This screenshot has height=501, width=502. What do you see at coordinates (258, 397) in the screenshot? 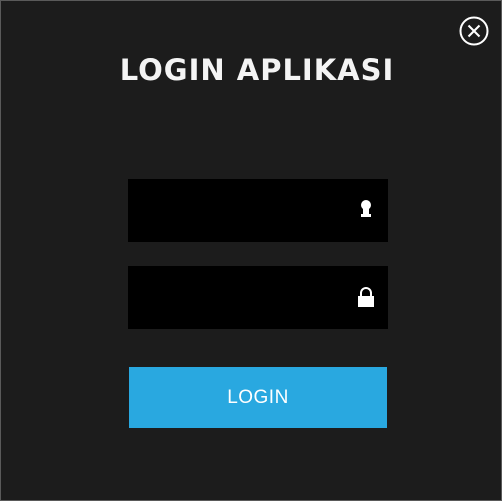
I see `login-button: LOGIN` at bounding box center [258, 397].